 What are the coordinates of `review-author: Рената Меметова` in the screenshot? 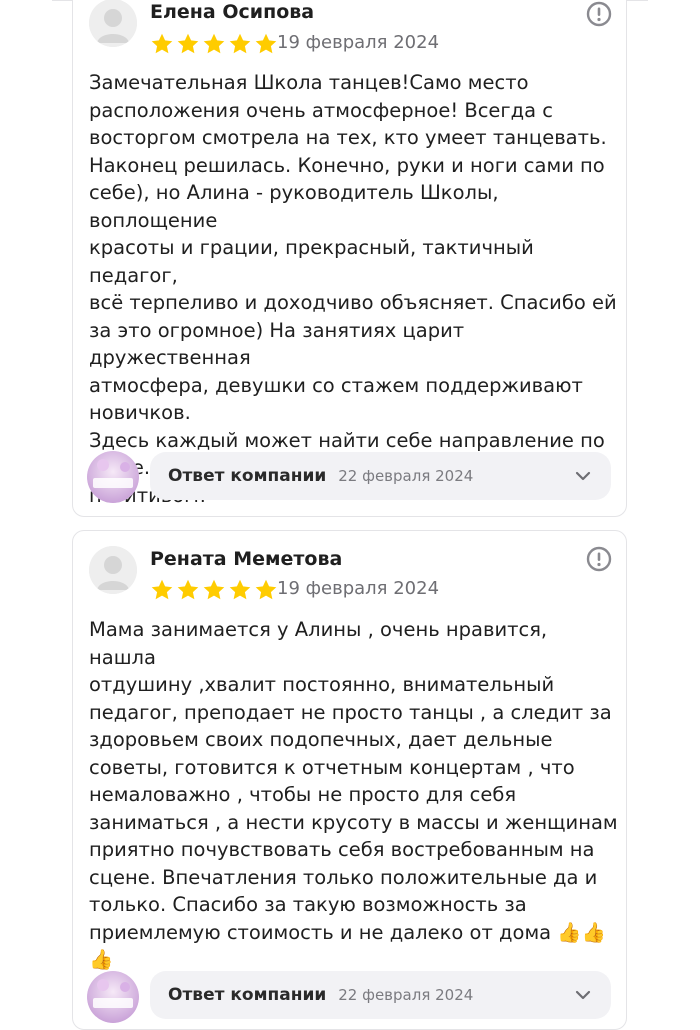 It's located at (246, 559).